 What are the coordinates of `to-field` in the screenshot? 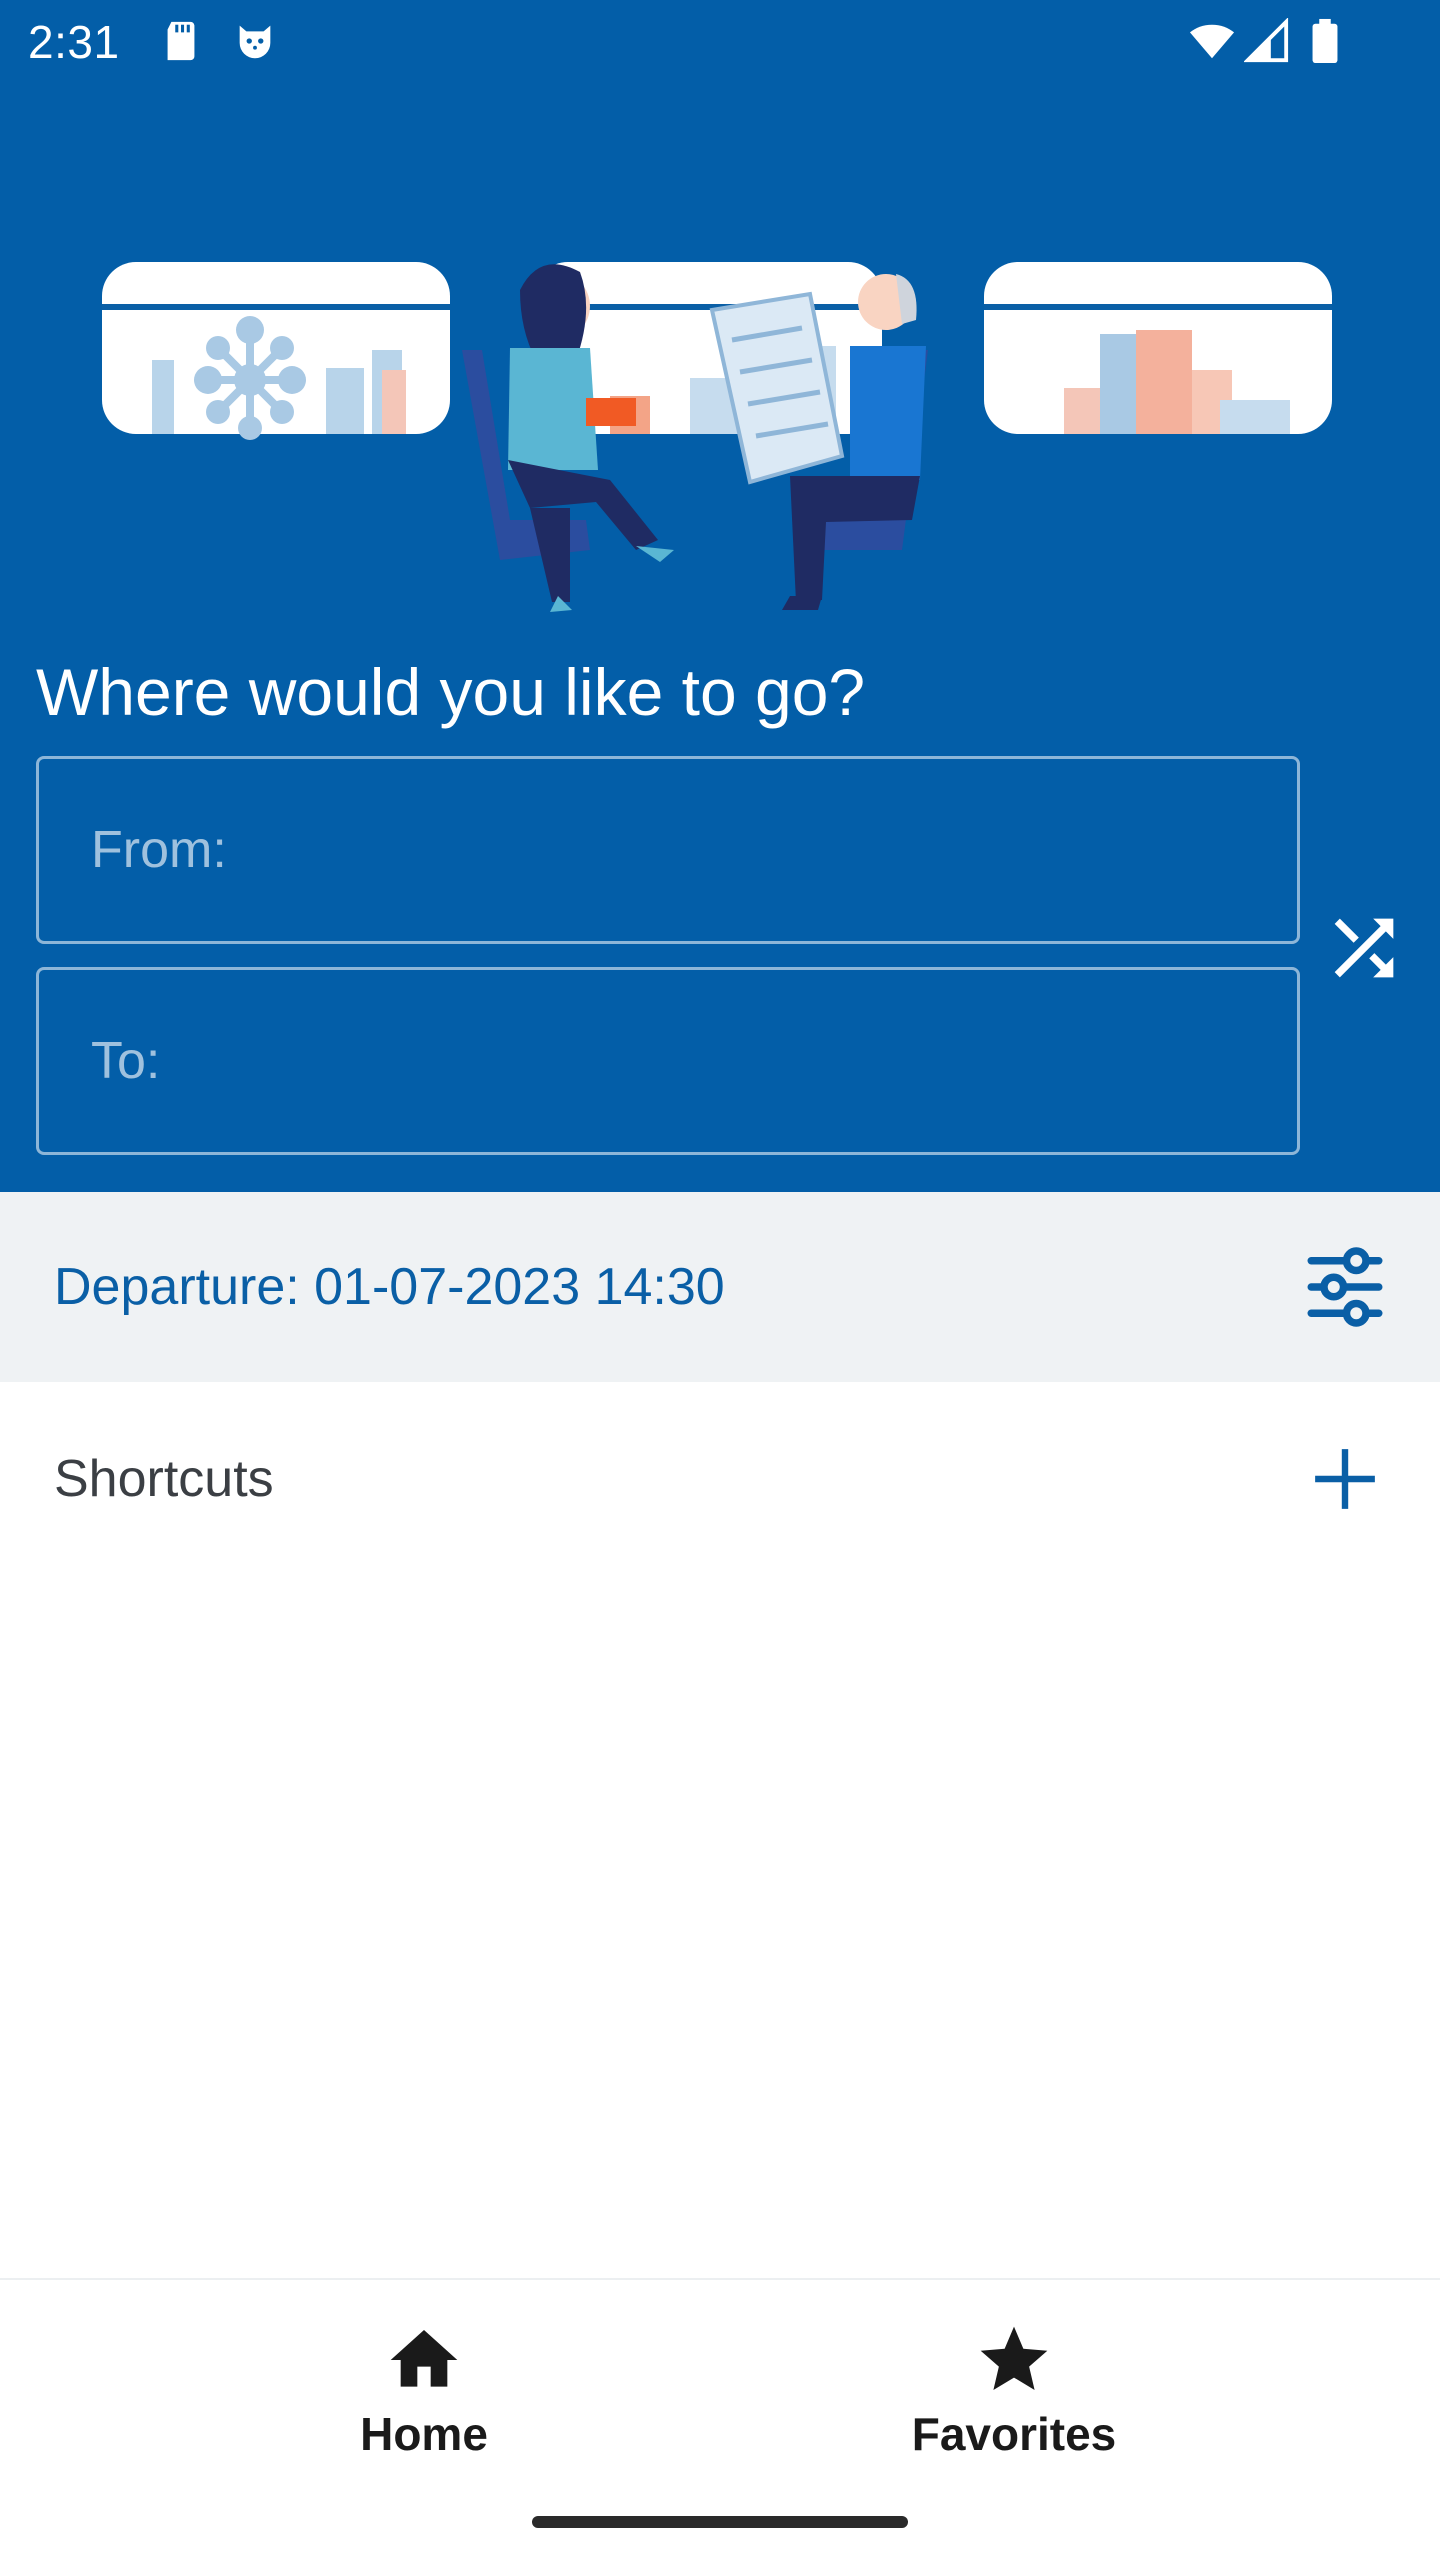 It's located at (668, 1061).